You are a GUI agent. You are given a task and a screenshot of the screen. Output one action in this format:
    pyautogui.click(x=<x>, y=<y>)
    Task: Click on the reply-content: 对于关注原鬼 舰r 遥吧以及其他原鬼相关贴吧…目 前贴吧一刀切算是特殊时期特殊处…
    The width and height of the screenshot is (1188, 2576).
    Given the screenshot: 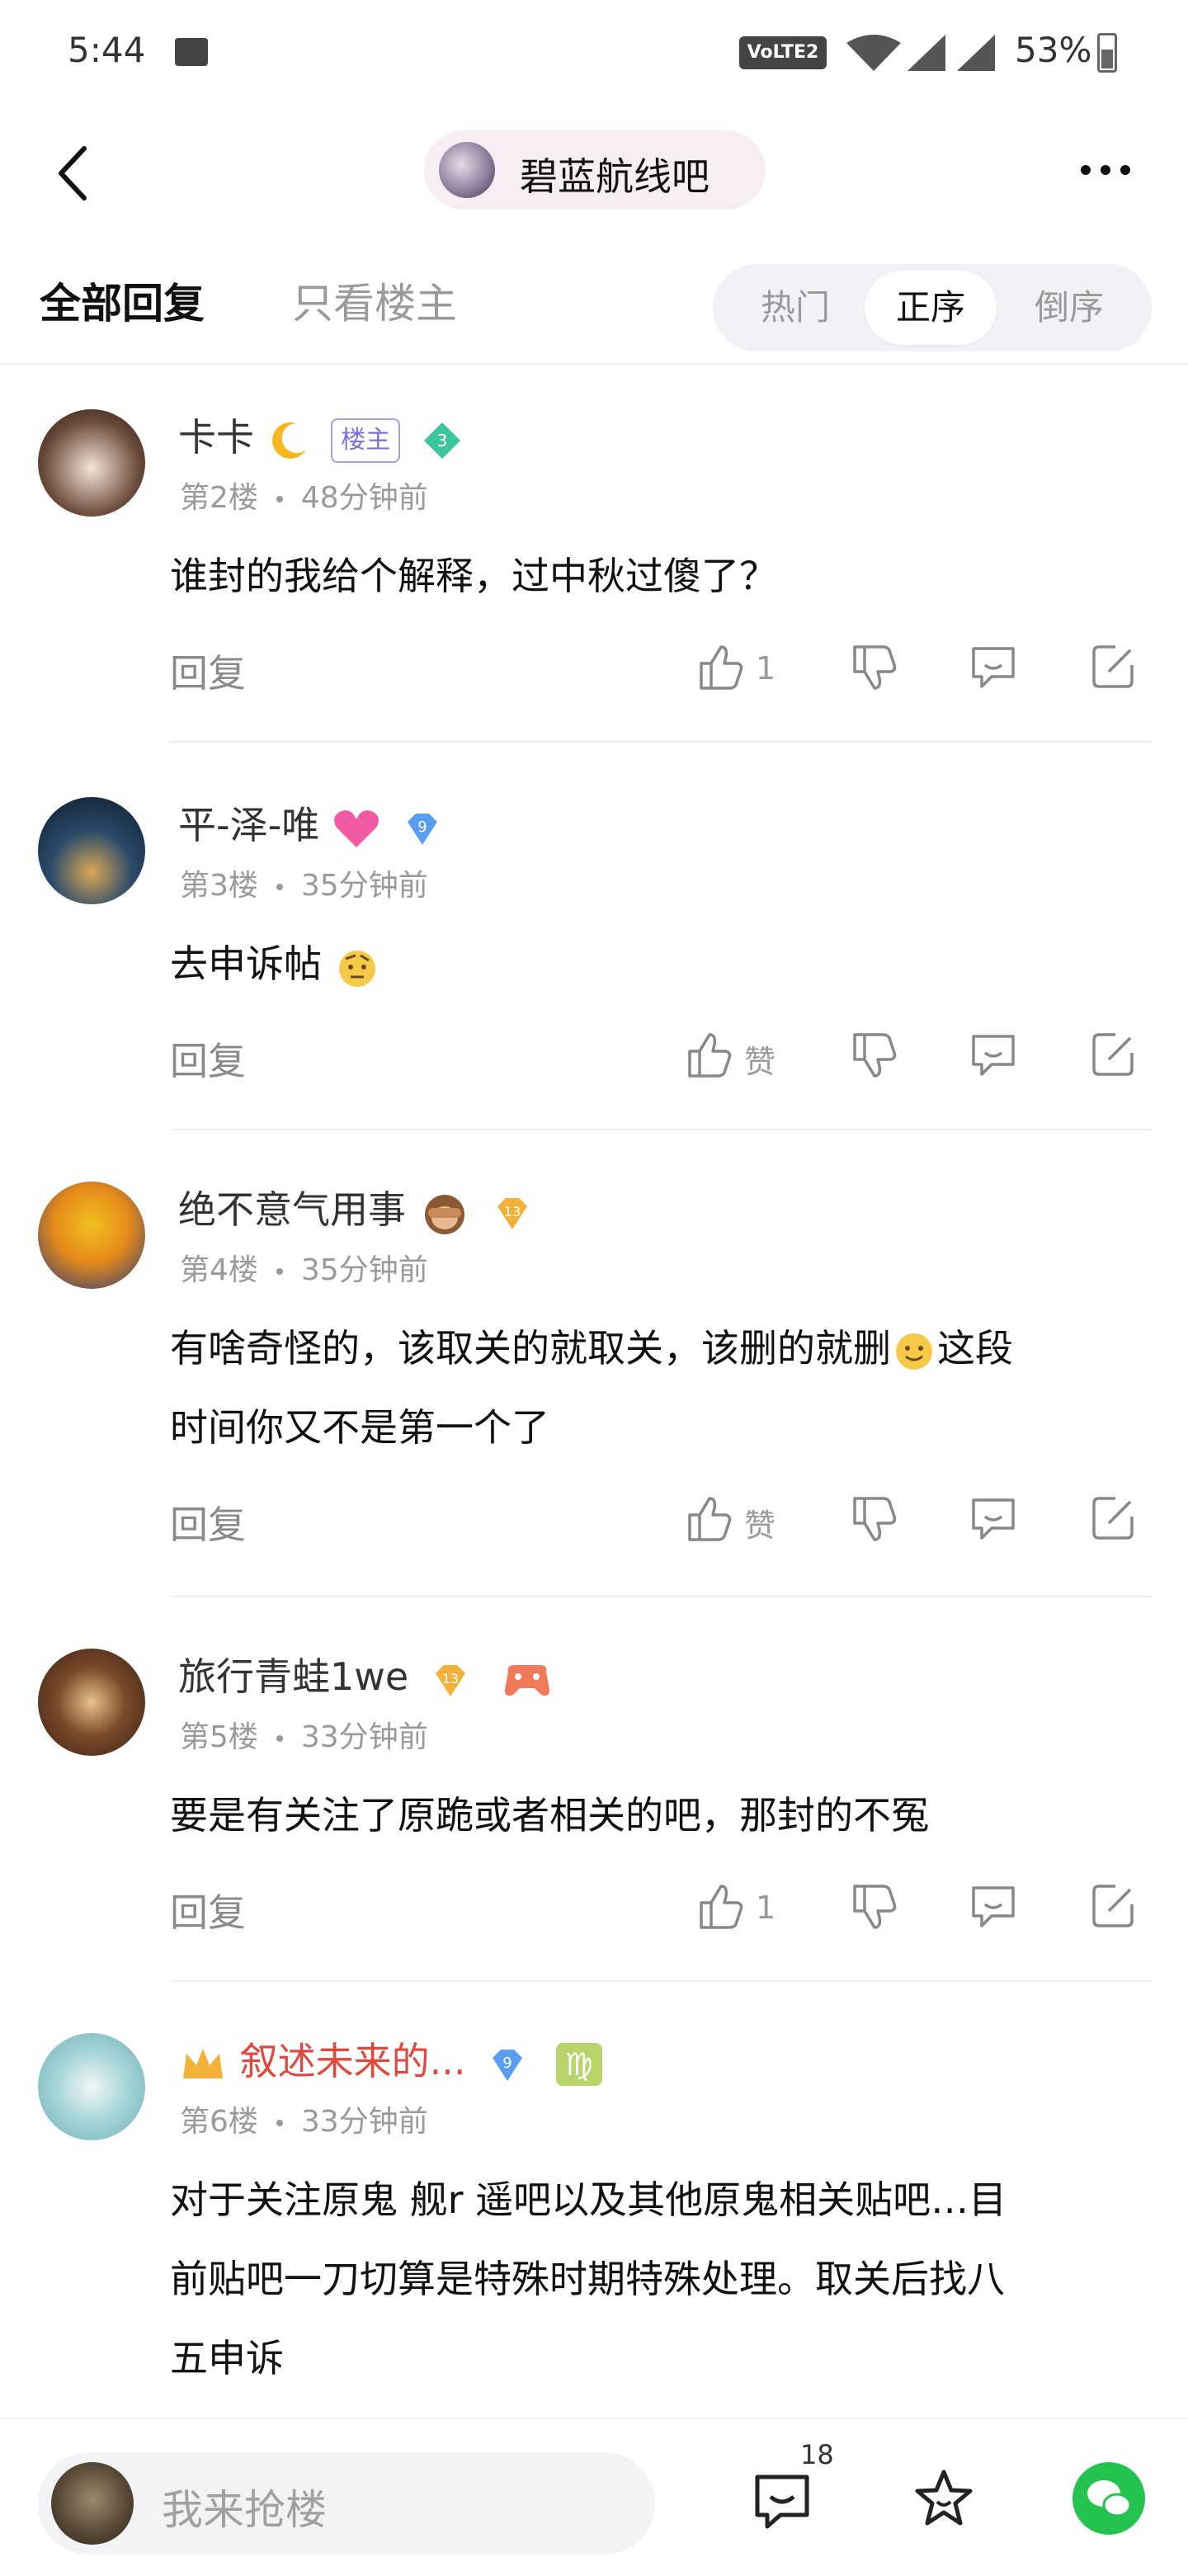 What is the action you would take?
    pyautogui.click(x=656, y=2279)
    